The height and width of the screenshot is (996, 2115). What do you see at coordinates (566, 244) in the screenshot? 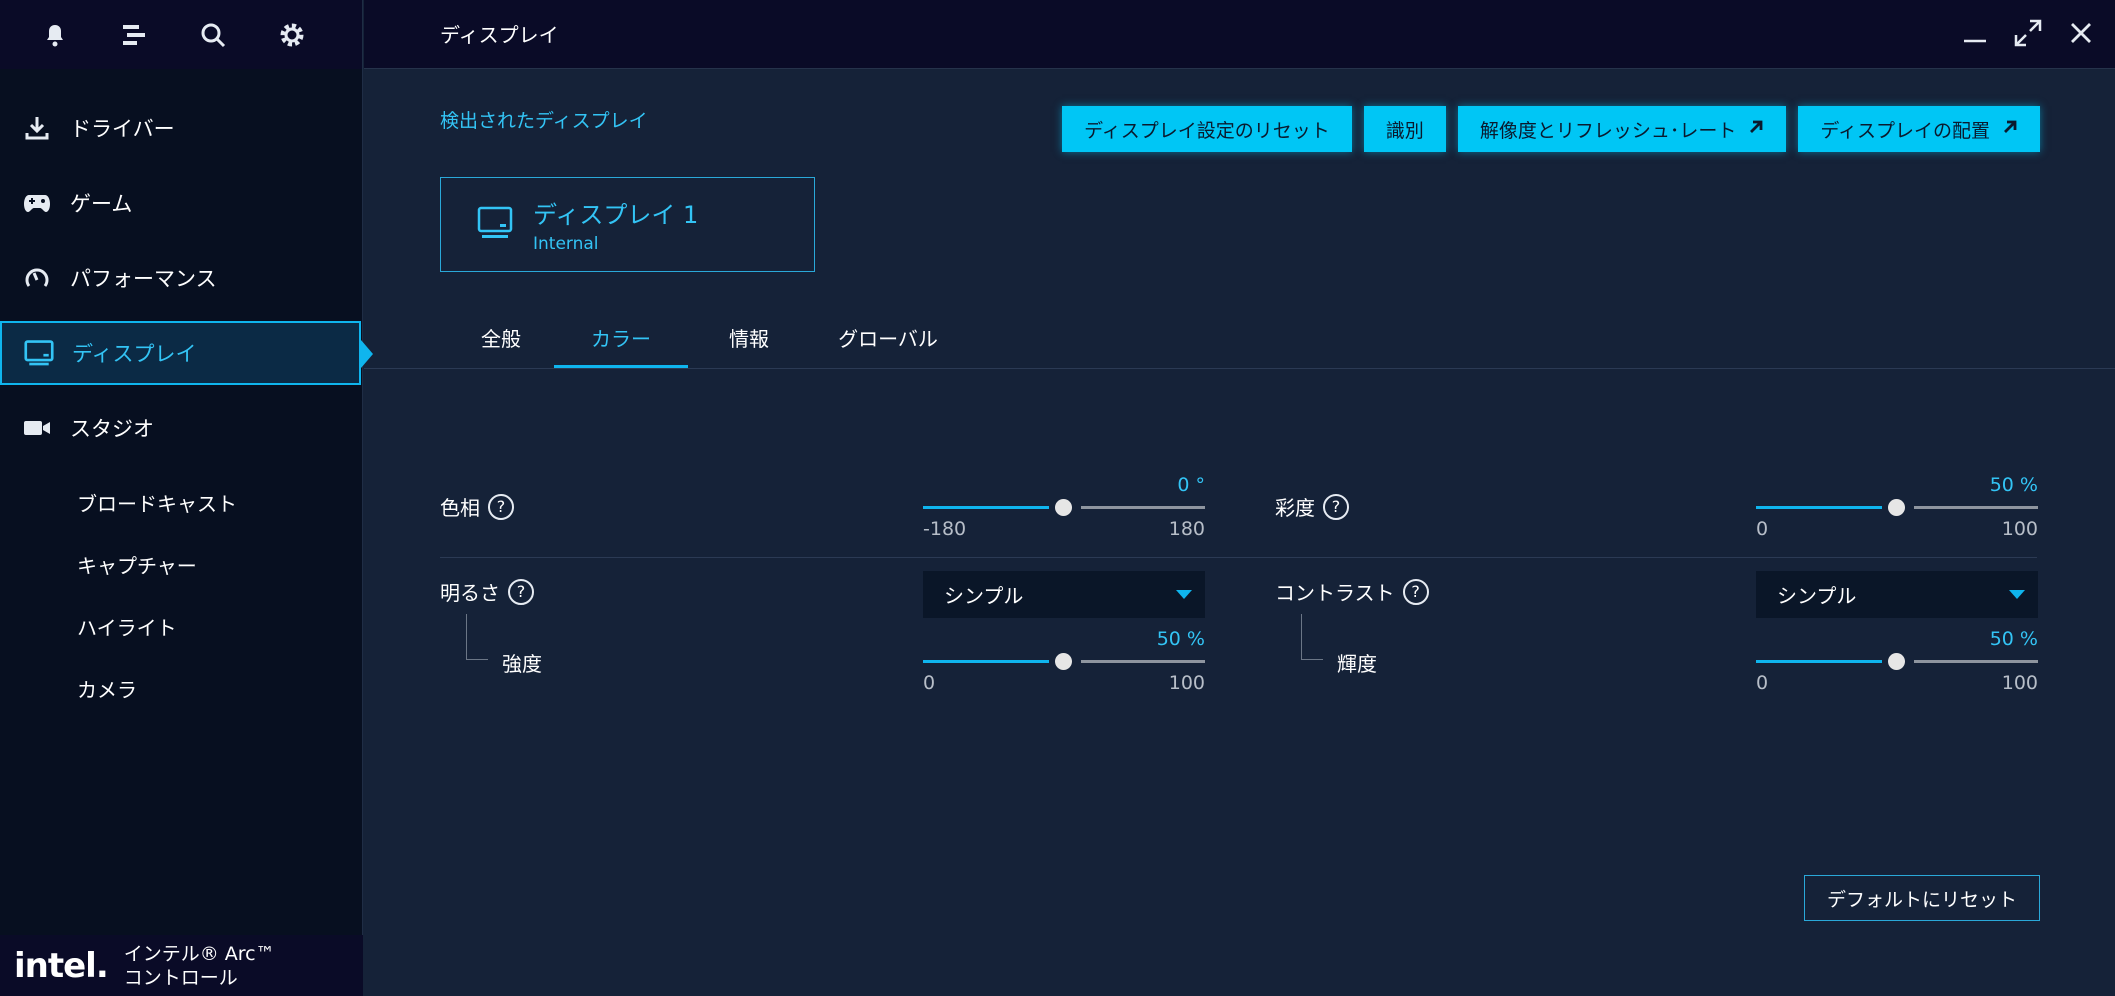
I see `display-type: Internal` at bounding box center [566, 244].